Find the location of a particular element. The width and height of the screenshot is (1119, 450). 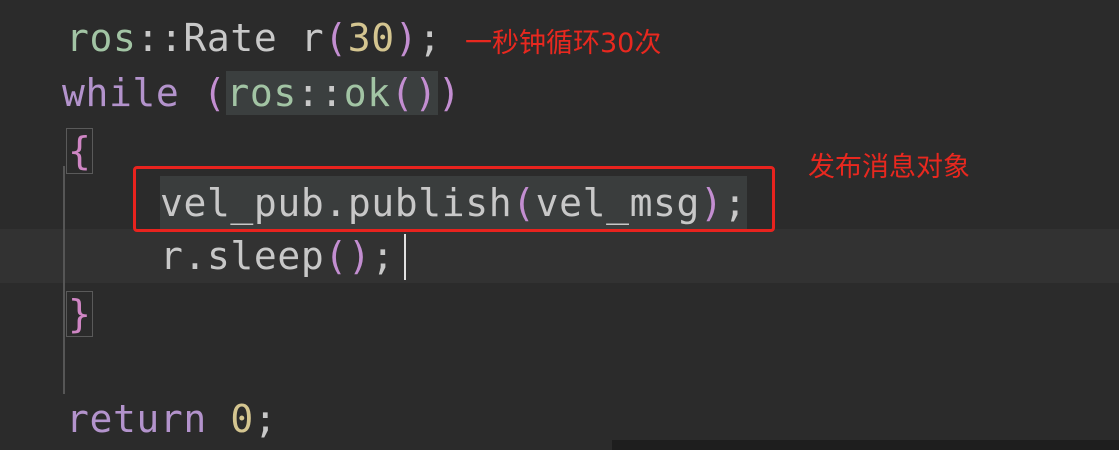

open-brace: { is located at coordinates (80, 150).